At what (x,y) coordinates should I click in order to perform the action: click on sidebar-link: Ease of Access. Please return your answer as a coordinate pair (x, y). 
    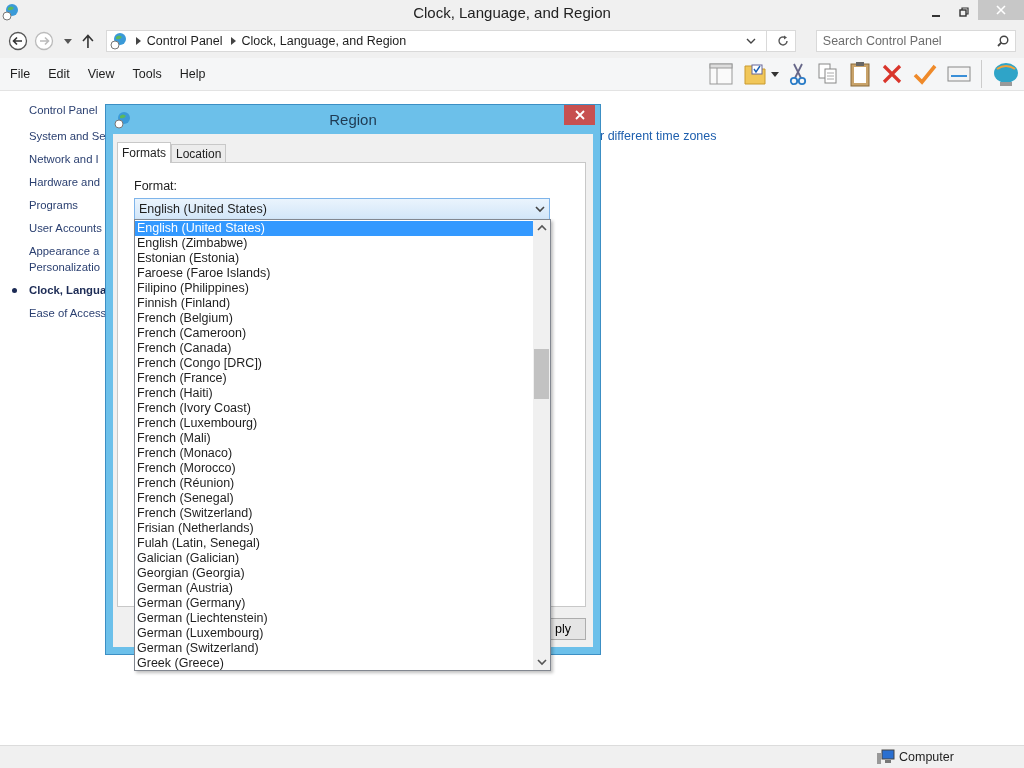
    Looking at the image, I should click on (68, 313).